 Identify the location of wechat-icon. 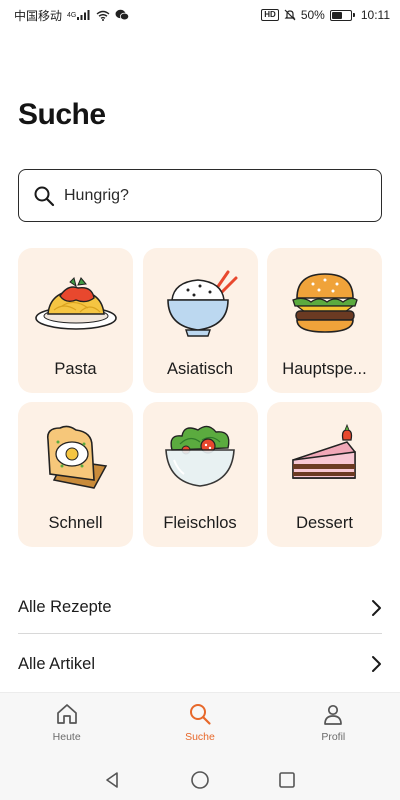
(122, 15).